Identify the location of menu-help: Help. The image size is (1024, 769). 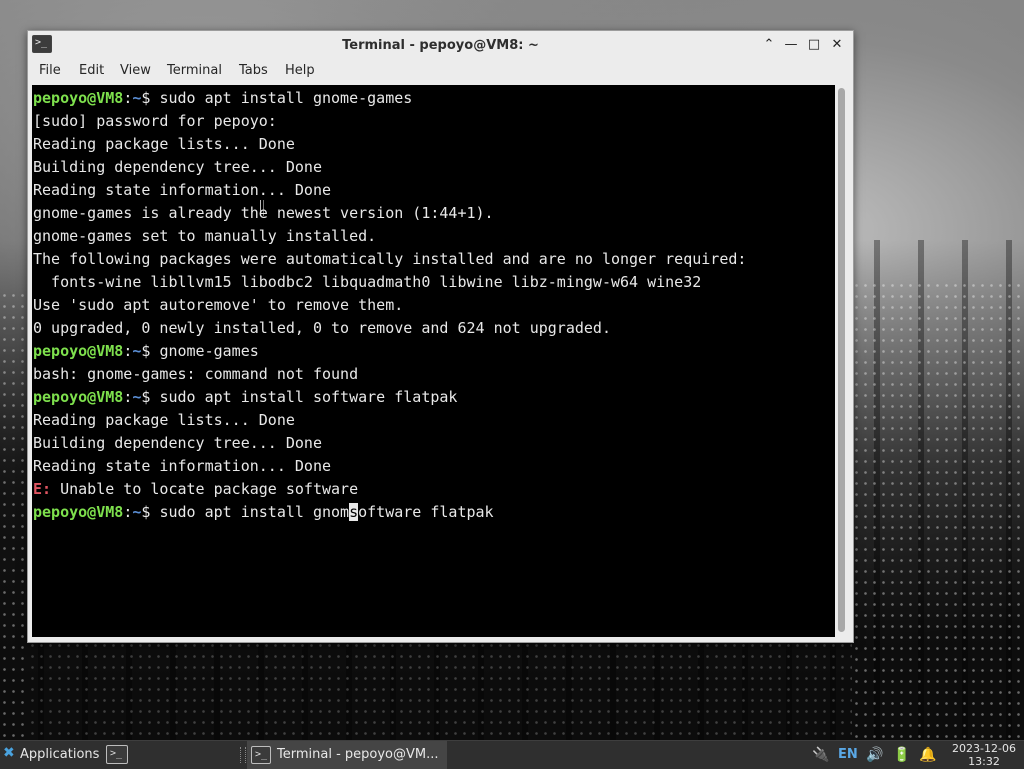
(300, 70).